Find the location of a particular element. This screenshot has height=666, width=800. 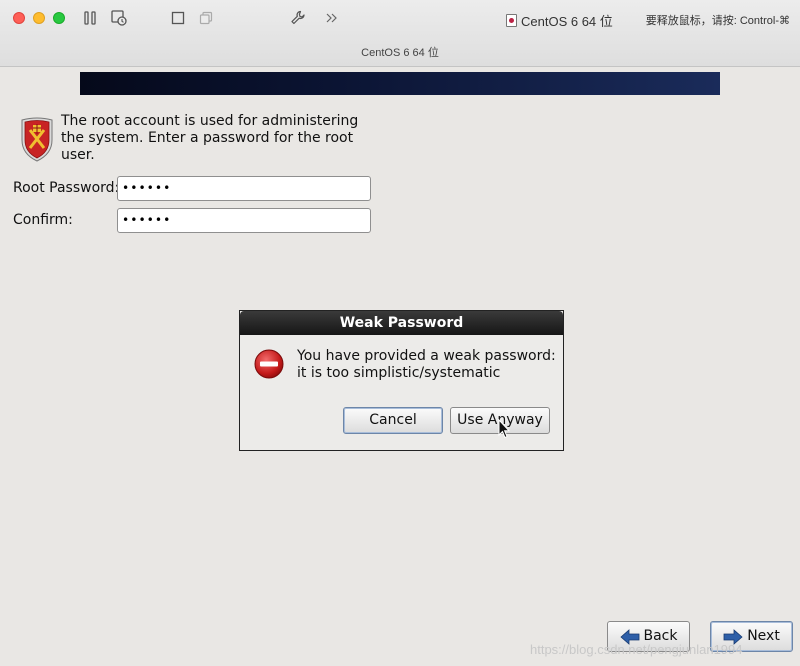

back-arrow-icon is located at coordinates (629, 636).